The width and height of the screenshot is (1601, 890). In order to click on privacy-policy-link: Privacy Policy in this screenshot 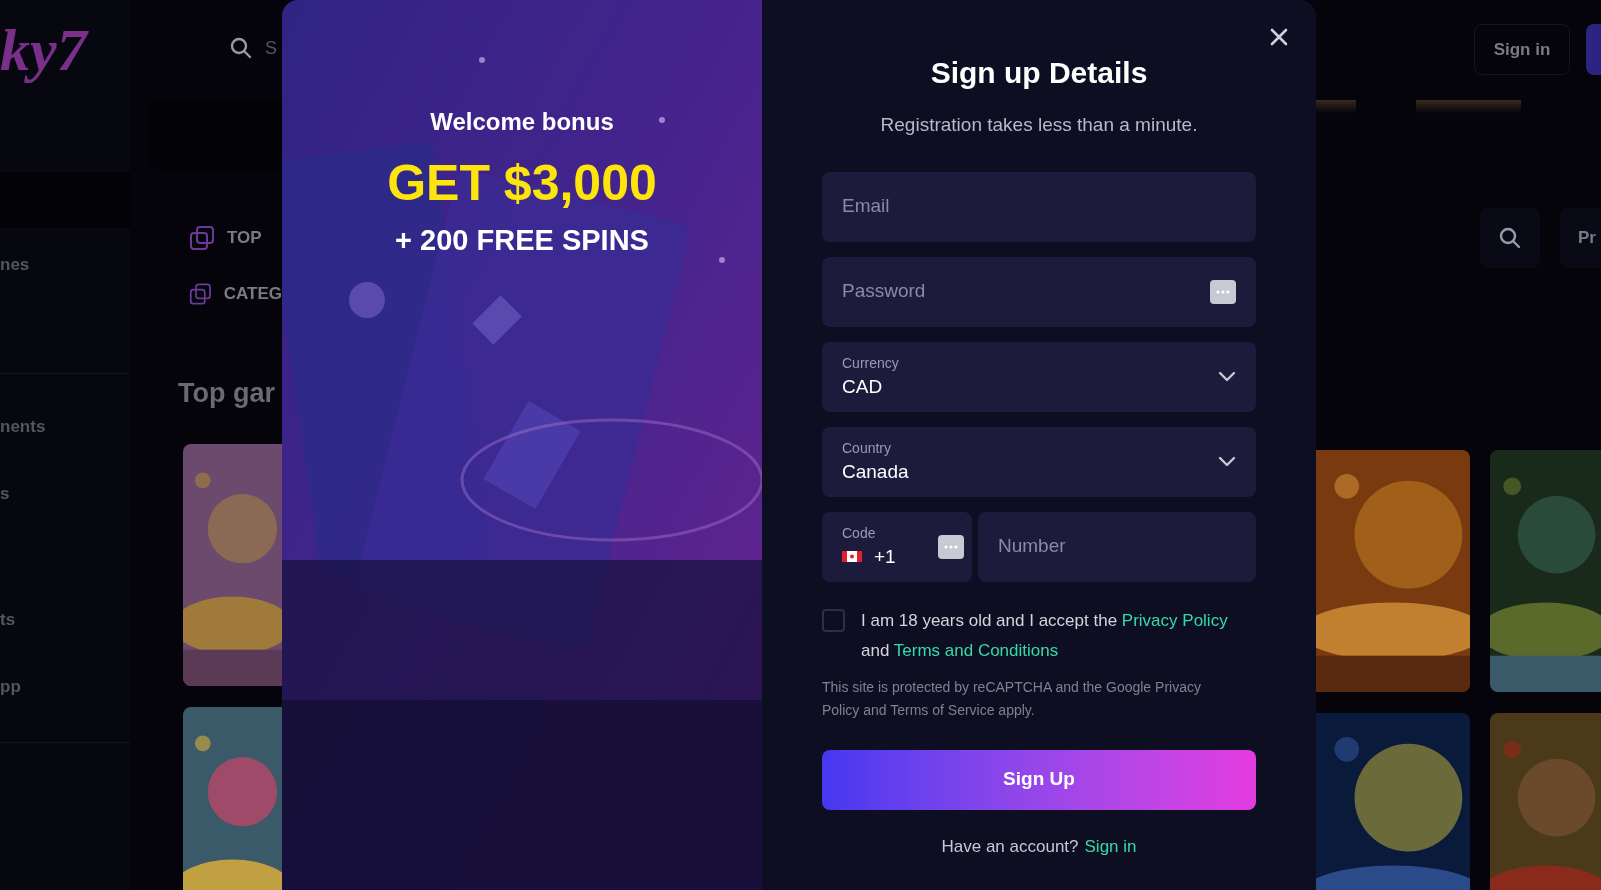, I will do `click(1174, 620)`.